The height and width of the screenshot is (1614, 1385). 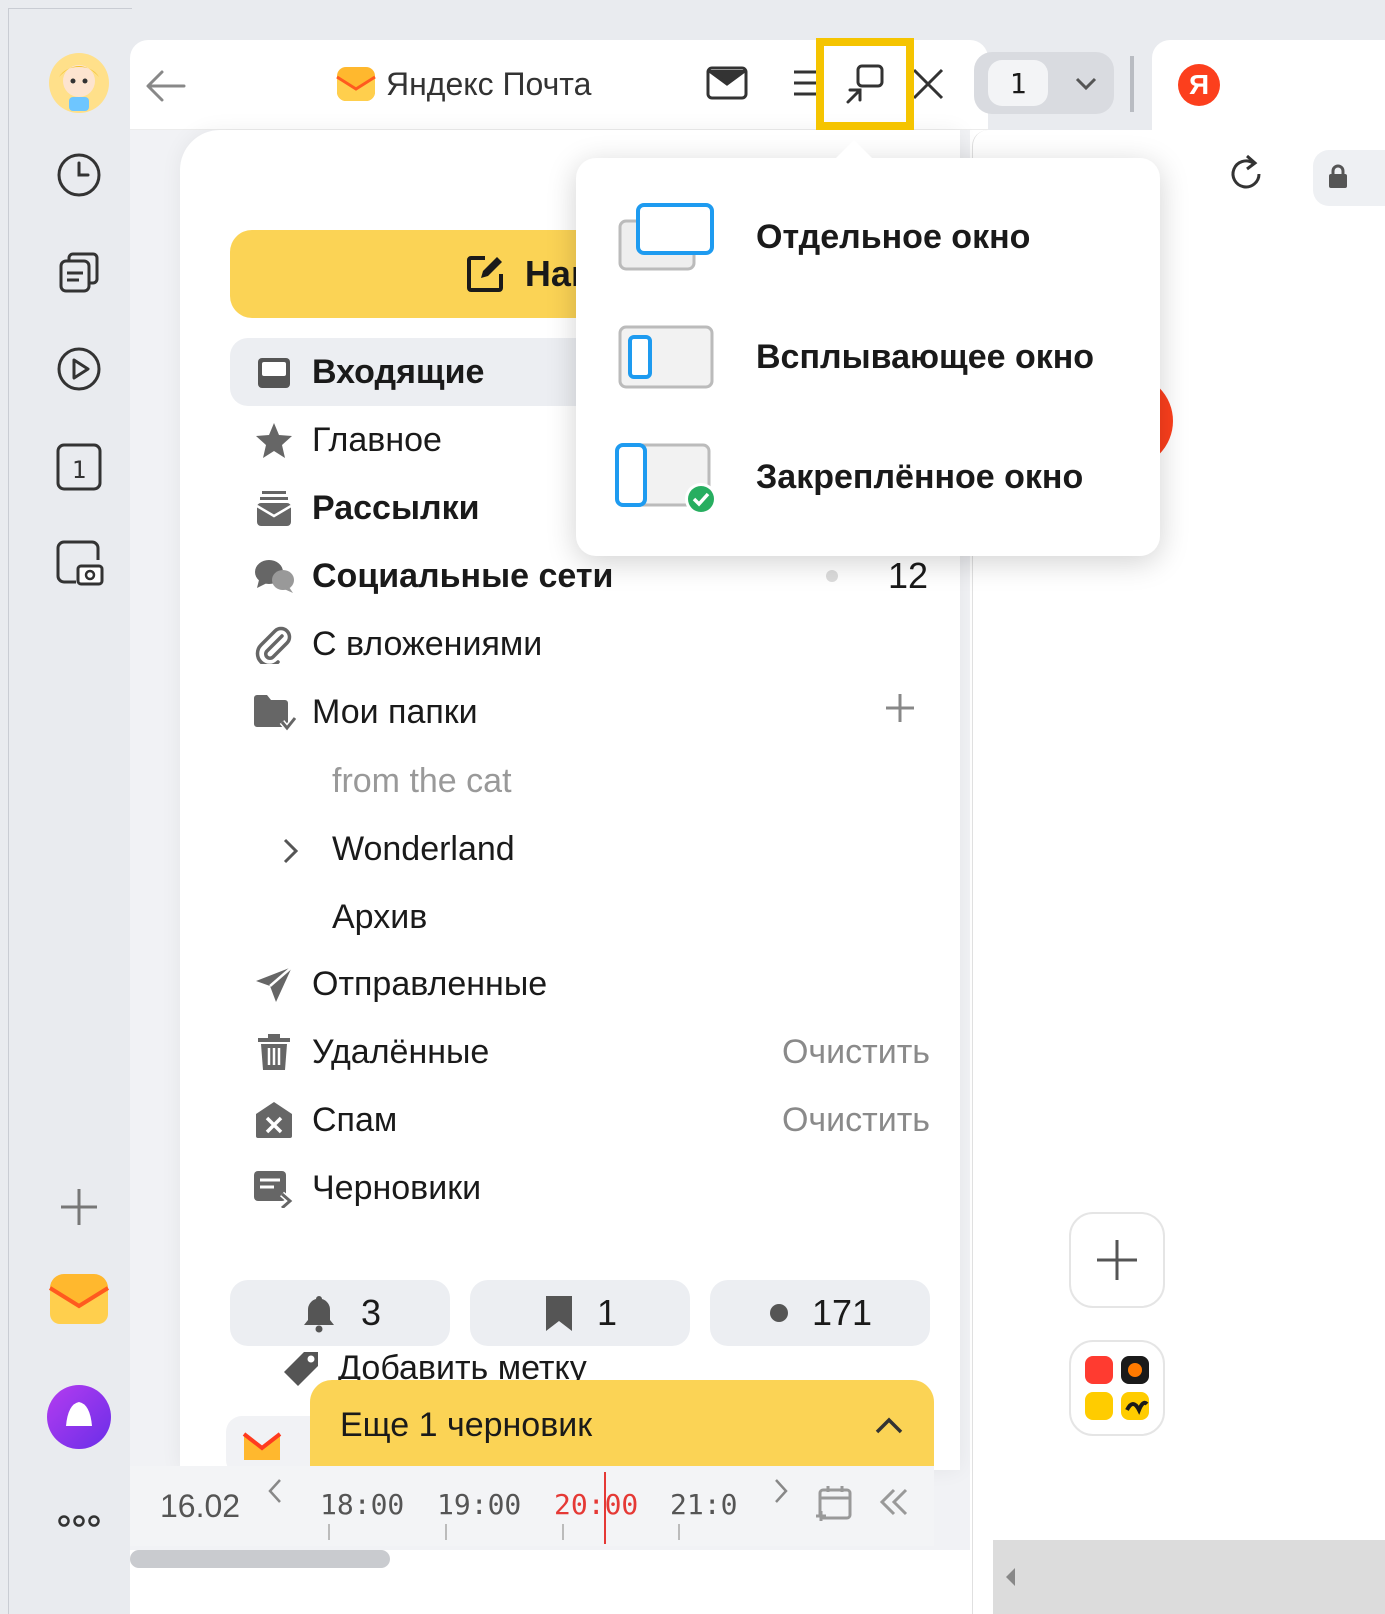 What do you see at coordinates (340, 1313) in the screenshot?
I see `reminders-chip: 3` at bounding box center [340, 1313].